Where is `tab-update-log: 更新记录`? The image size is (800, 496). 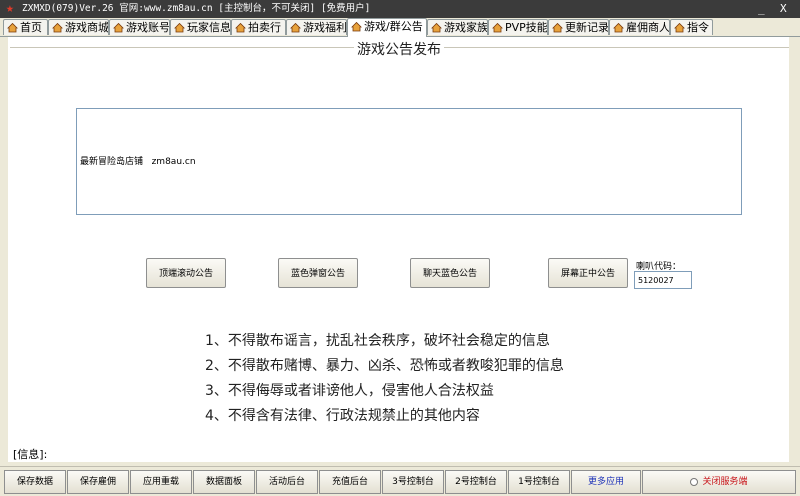
tab-update-log: 更新记录 is located at coordinates (578, 27).